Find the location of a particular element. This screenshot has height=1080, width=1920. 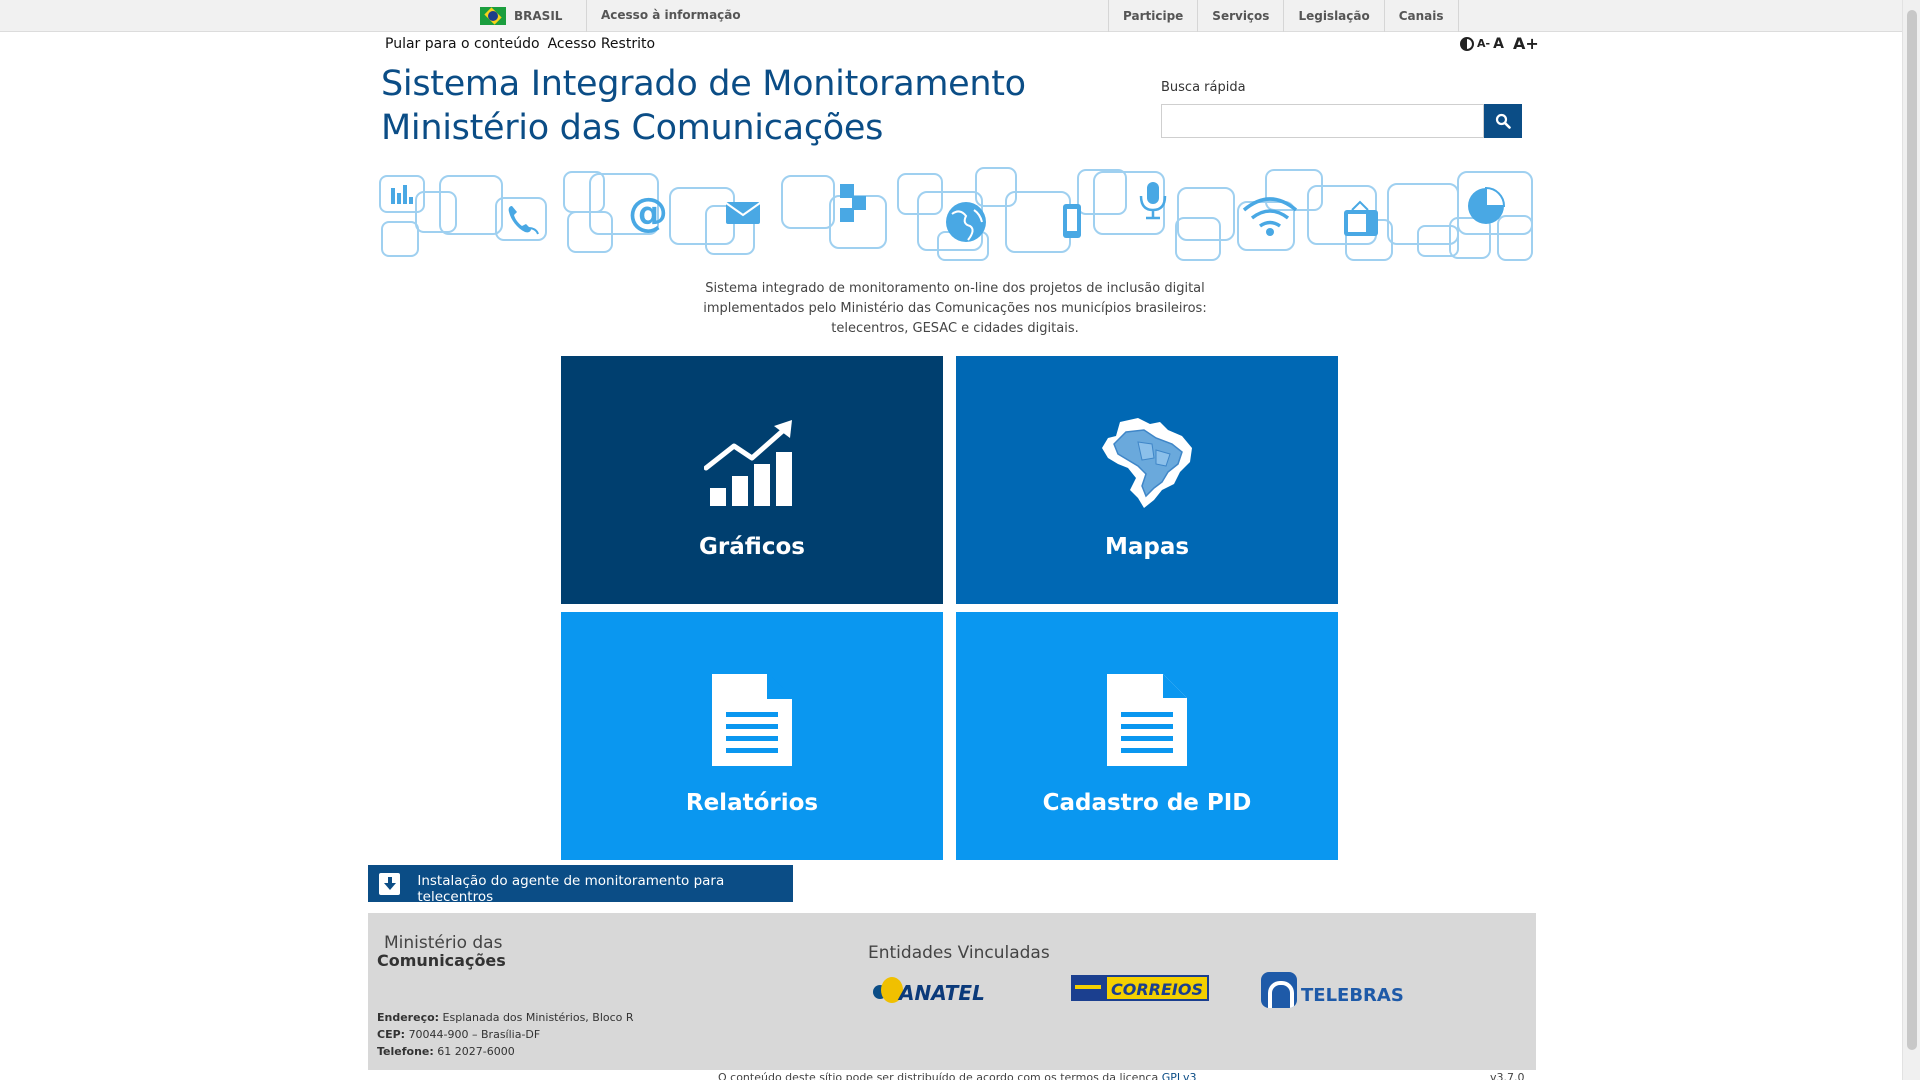

brazil-flag-icon is located at coordinates (493, 16).